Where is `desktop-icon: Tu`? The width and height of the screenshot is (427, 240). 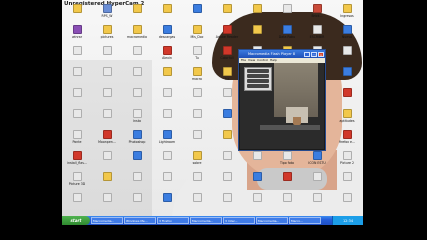 desktop-icon: Tu is located at coordinates (197, 57).